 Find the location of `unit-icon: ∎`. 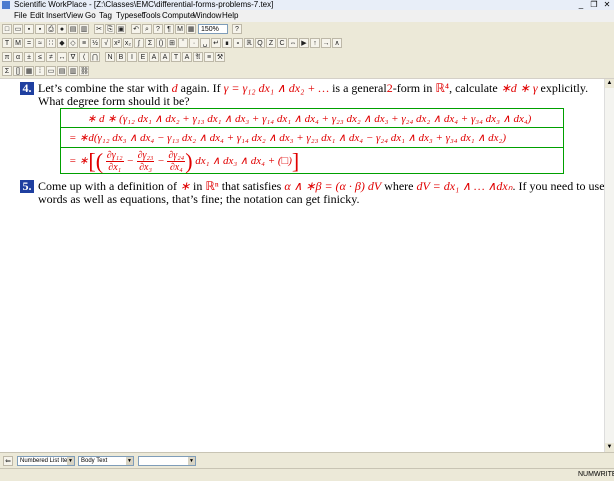

unit-icon: ∎ is located at coordinates (227, 43).